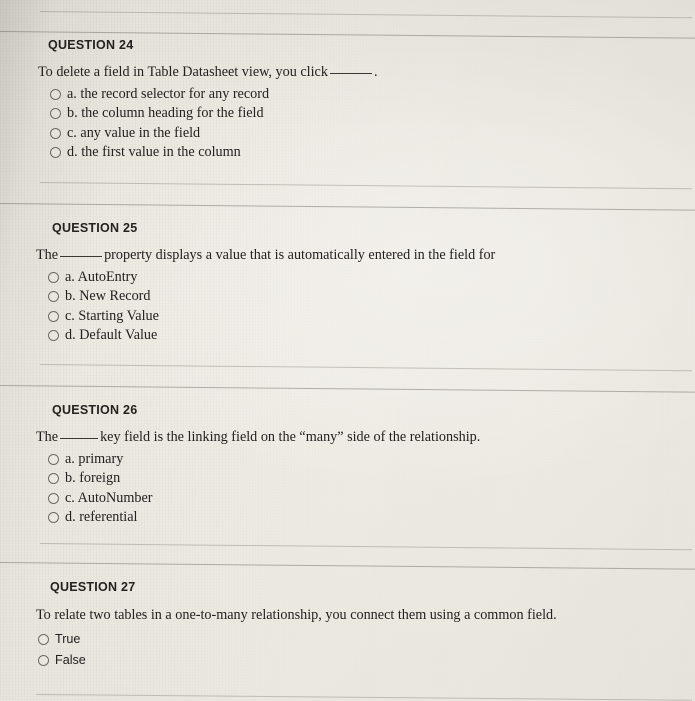 The image size is (695, 701). Describe the element at coordinates (95, 228) in the screenshot. I see `question-heading: QUESTION 25` at that location.